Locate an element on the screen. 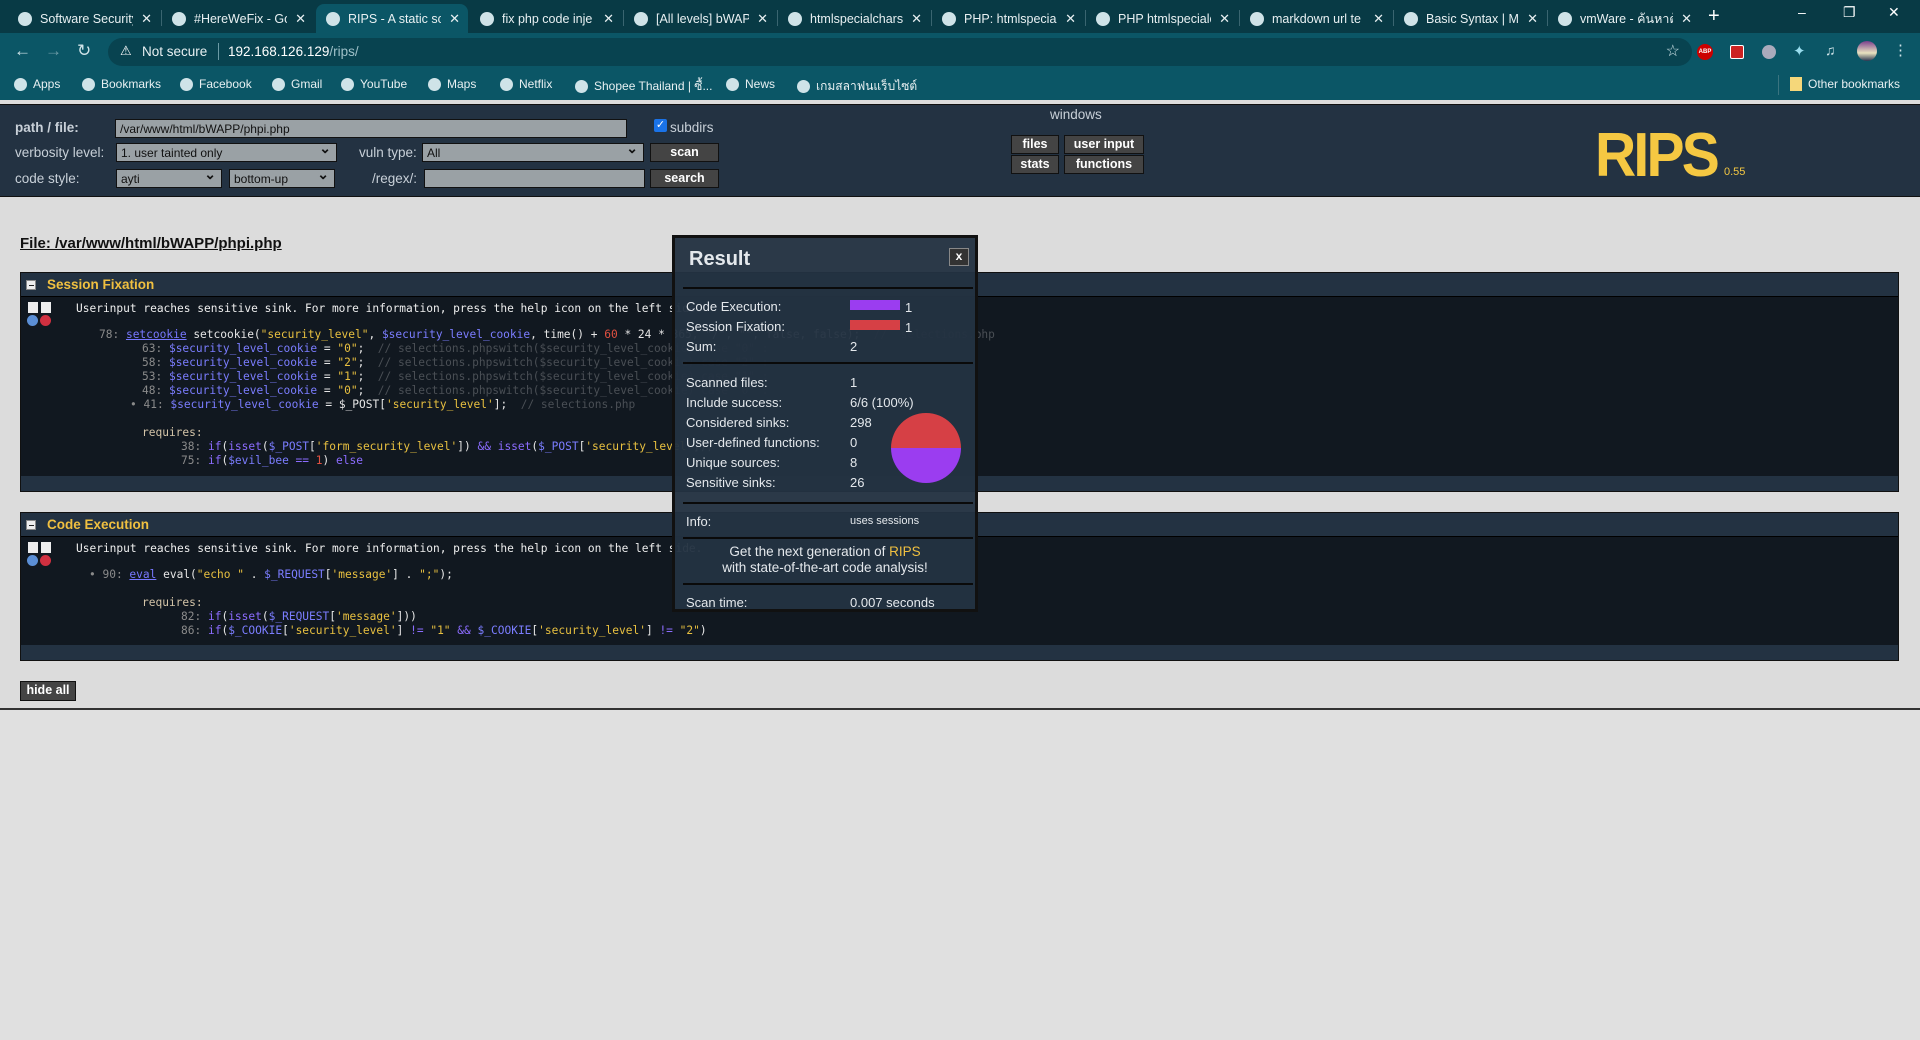 The image size is (1920, 1040). file-link: File: /var/www/html/bWAPP/phpi.php is located at coordinates (151, 243).